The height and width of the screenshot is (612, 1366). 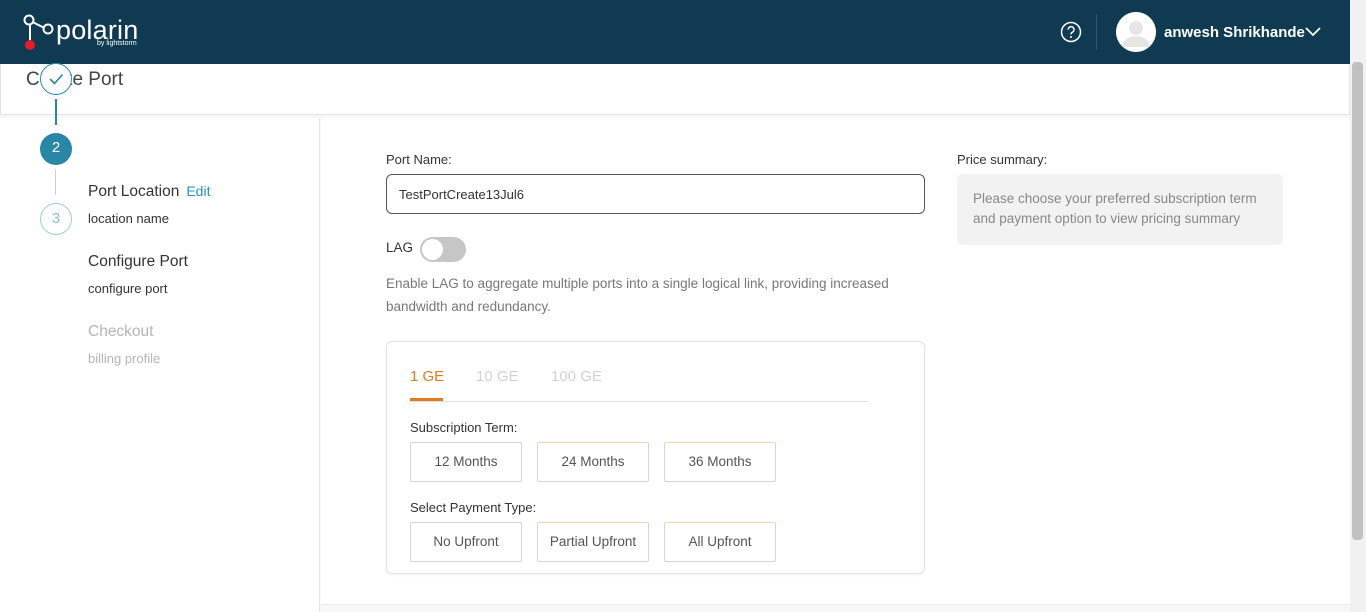 What do you see at coordinates (1071, 32) in the screenshot?
I see `help-icon` at bounding box center [1071, 32].